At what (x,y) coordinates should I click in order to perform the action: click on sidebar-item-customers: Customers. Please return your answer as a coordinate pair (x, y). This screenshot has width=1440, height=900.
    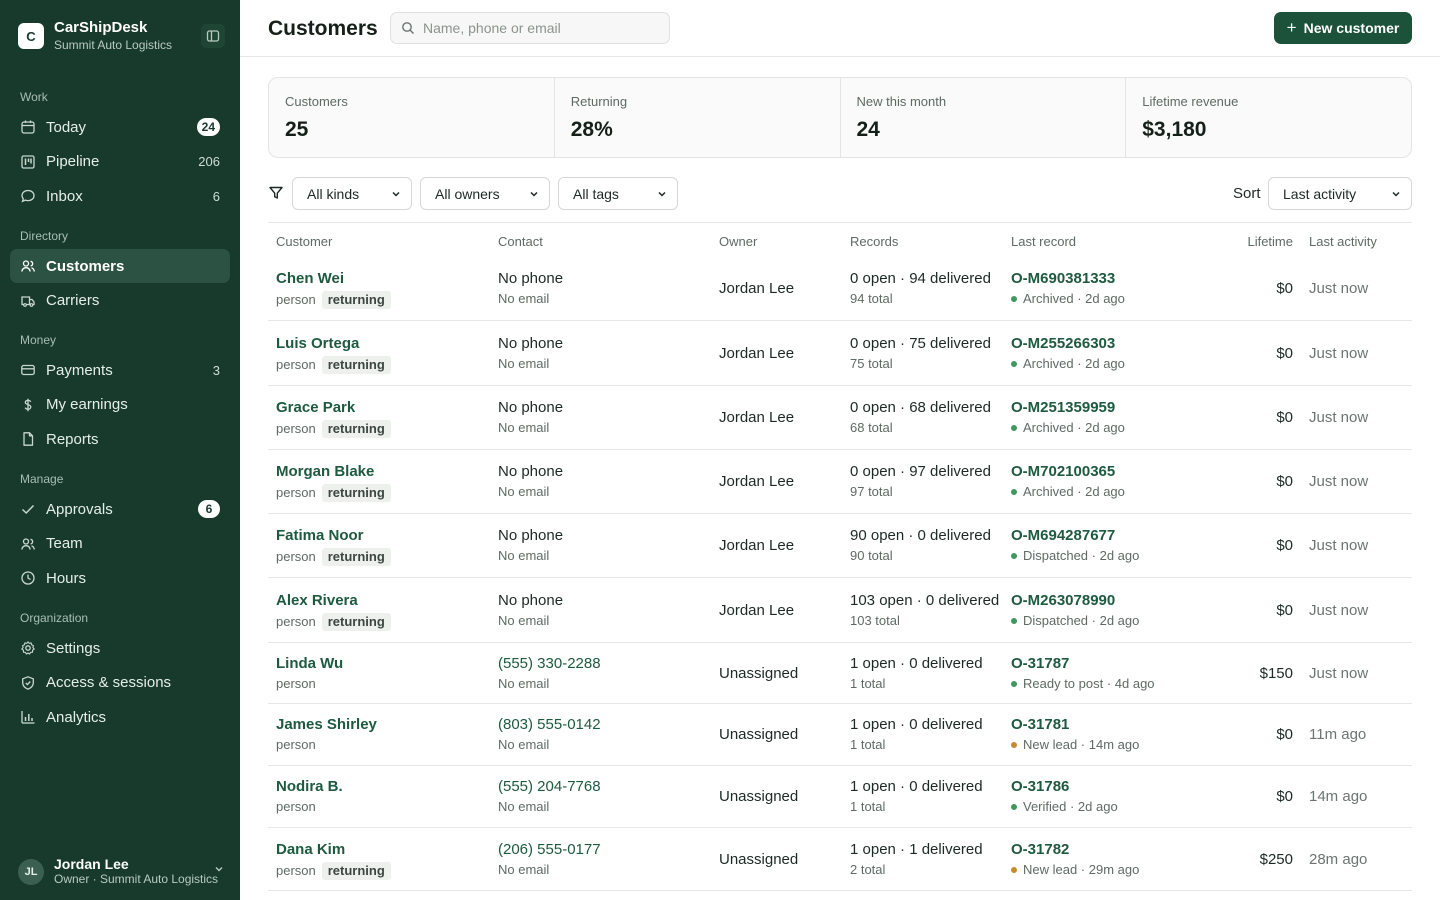
    Looking at the image, I should click on (120, 266).